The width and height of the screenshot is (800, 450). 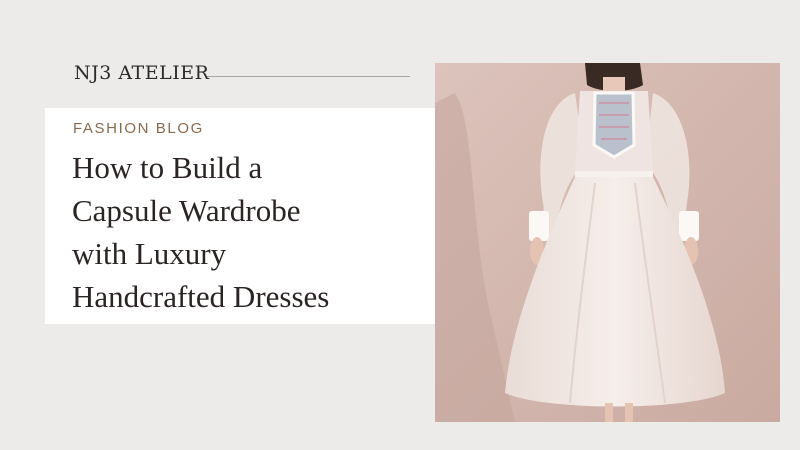 I want to click on title-line-1: How to Build a, so click(x=167, y=167).